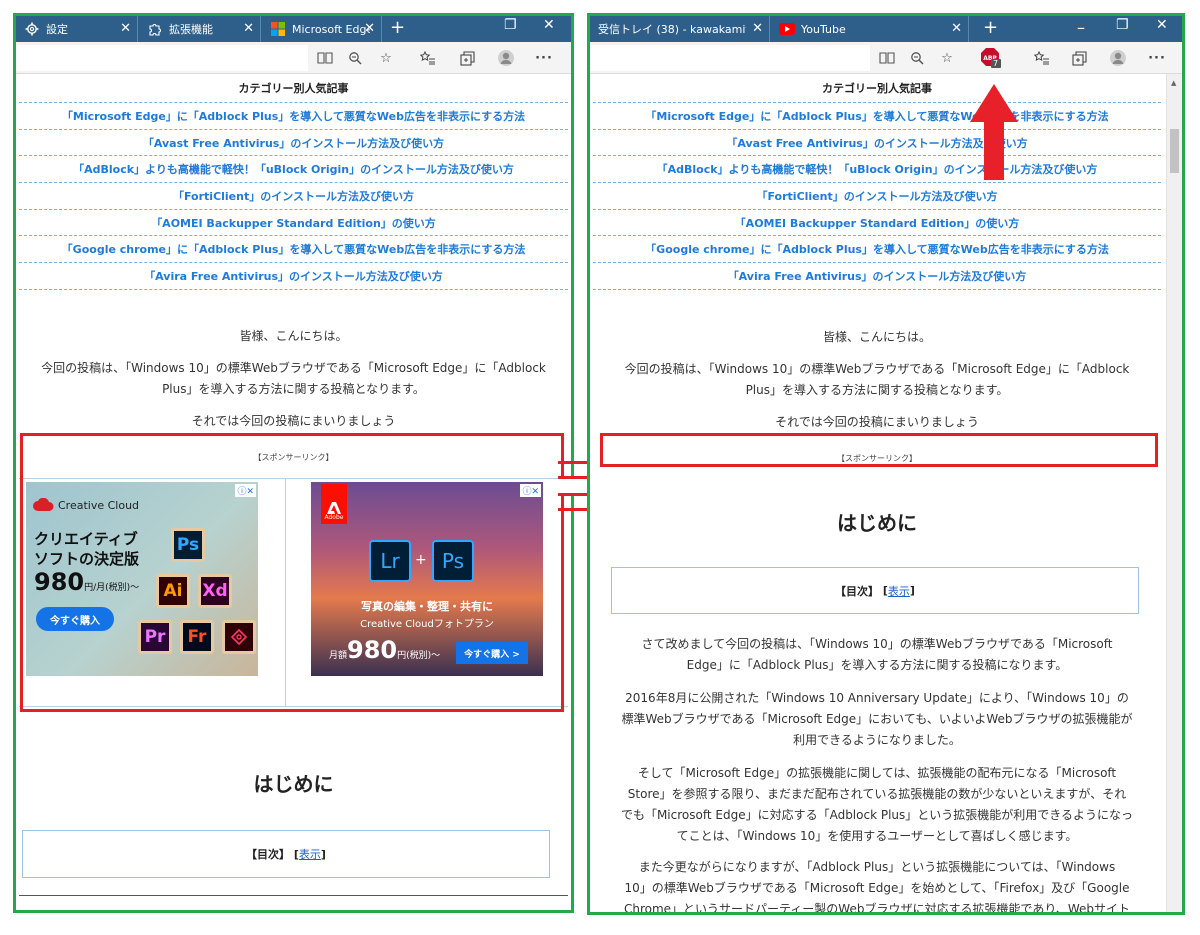 The width and height of the screenshot is (1200, 935). I want to click on tab-label: YouTube, so click(823, 29).